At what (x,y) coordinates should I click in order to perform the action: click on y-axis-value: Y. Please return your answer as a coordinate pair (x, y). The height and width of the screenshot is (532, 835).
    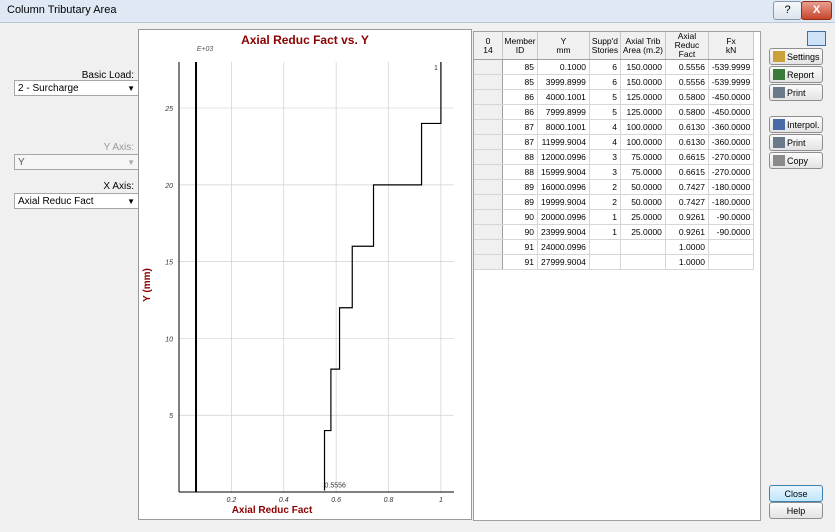
    Looking at the image, I should click on (21, 162).